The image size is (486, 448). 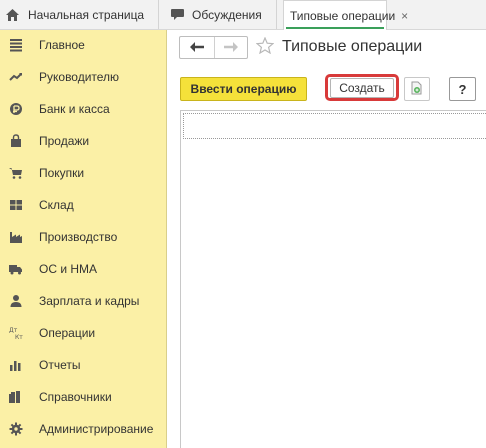 I want to click on home-icon, so click(x=12, y=14).